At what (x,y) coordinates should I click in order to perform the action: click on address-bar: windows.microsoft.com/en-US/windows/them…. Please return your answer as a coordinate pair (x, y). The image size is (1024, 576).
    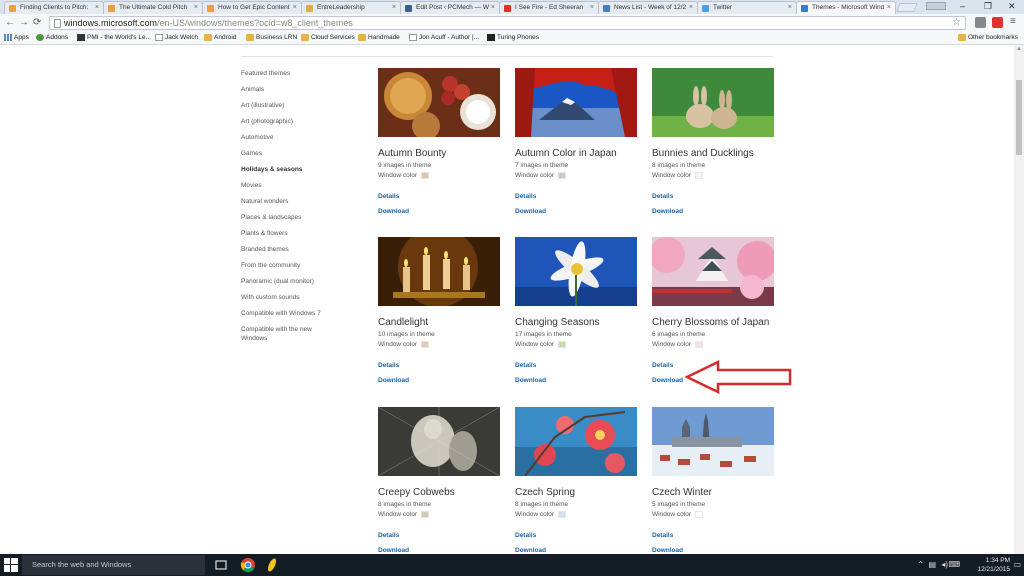
    Looking at the image, I should click on (507, 23).